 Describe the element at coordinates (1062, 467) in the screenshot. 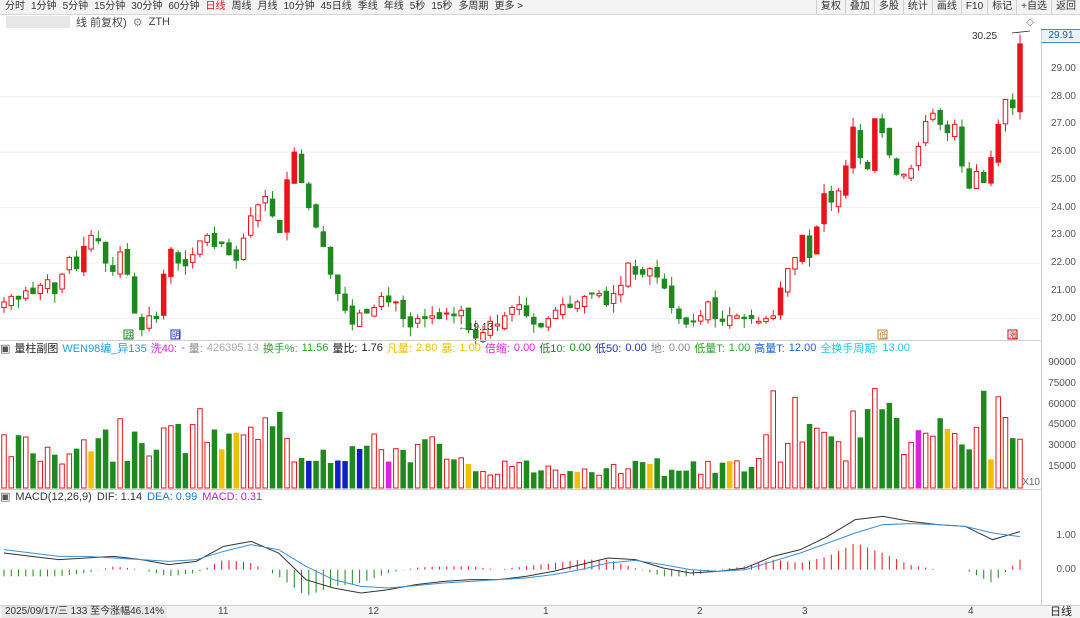

I see `volume-axis-label: 15000` at that location.